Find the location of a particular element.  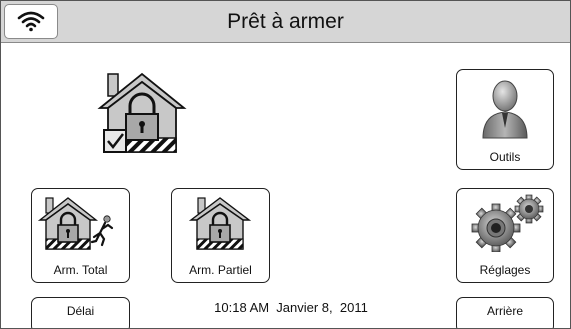

outils-button: Outils is located at coordinates (505, 119).